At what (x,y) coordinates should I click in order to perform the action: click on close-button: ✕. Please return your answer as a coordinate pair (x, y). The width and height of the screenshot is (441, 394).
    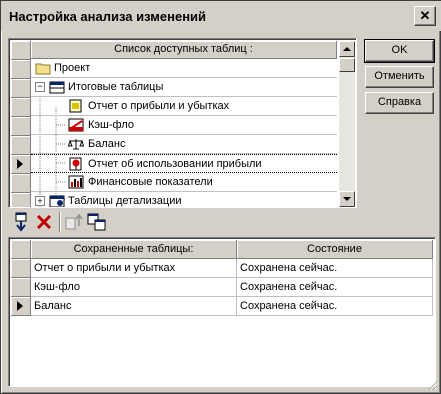
    Looking at the image, I should click on (425, 16).